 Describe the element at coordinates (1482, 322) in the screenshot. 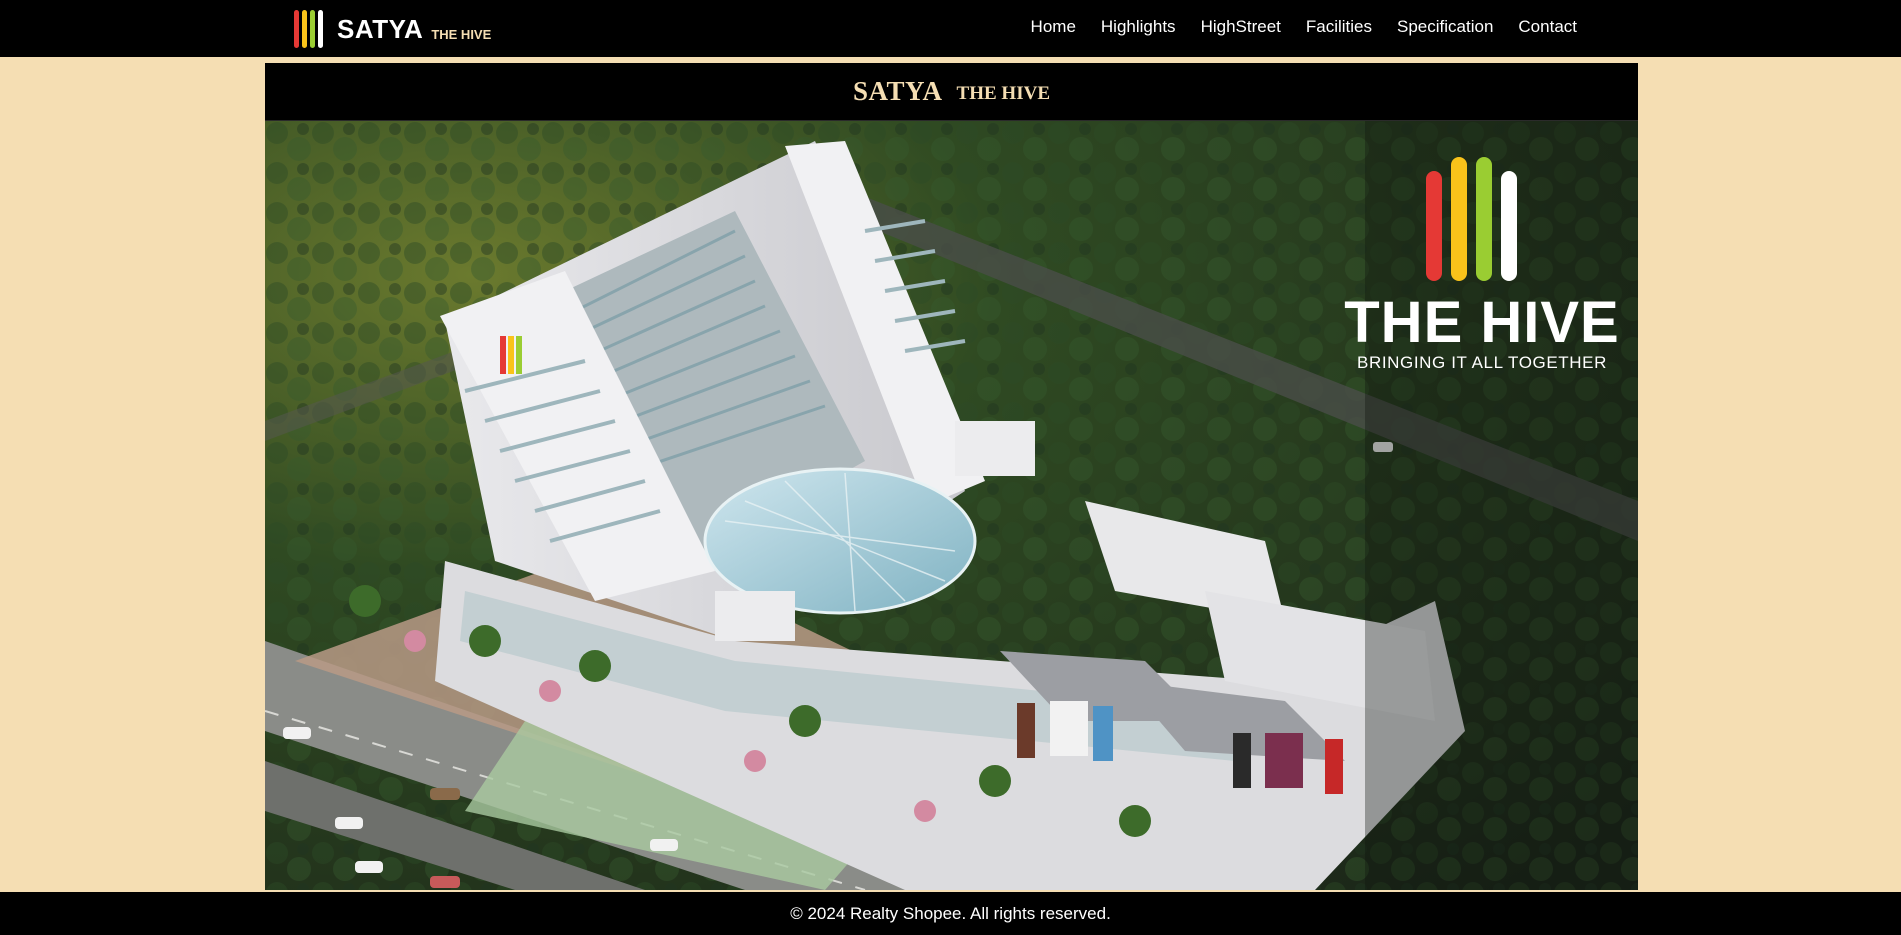

I see `hive-logo-title: THE HIVE` at that location.